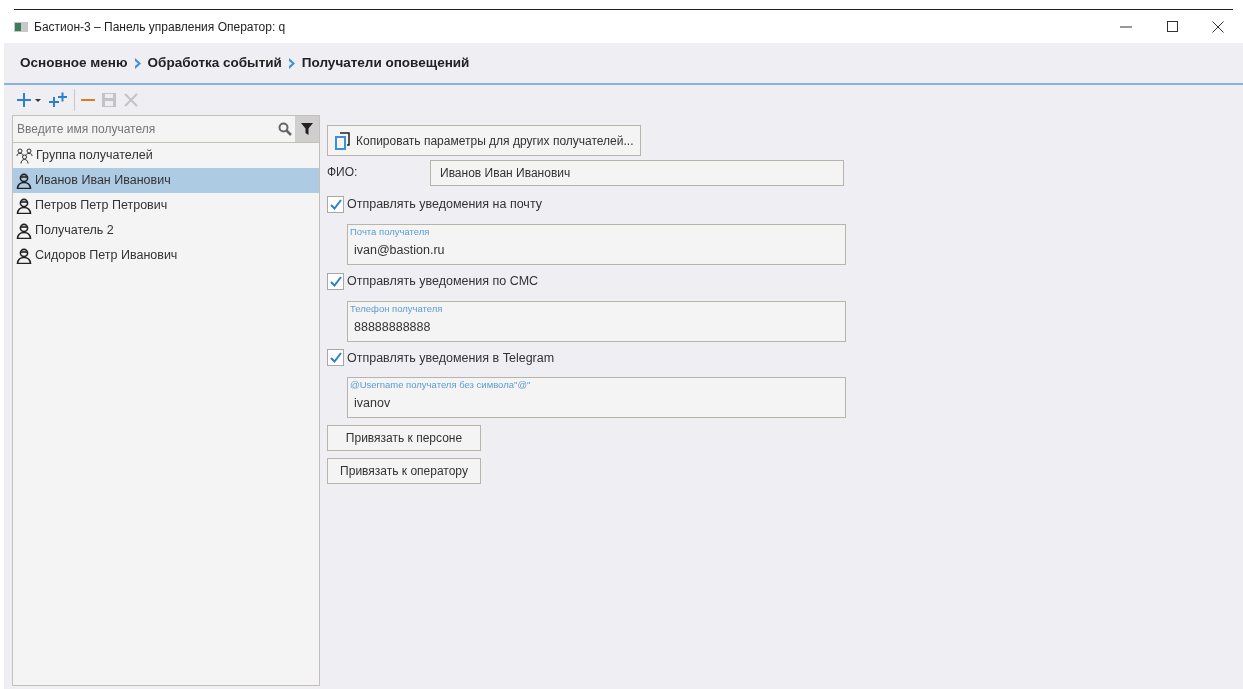  Describe the element at coordinates (160, 27) in the screenshot. I see `window-title: Бастион-3 – Панель управления Оператор: q` at that location.